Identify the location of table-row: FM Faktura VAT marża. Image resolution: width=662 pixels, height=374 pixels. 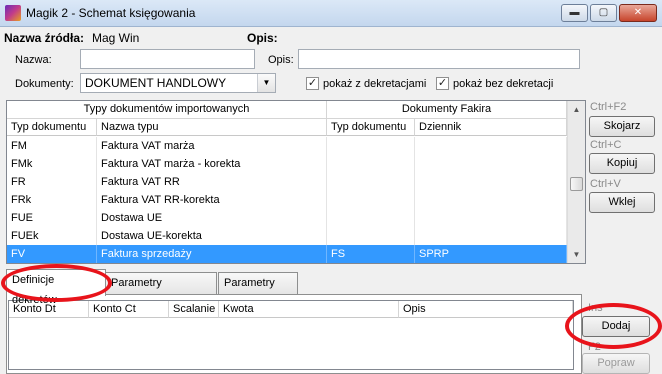
(287, 146).